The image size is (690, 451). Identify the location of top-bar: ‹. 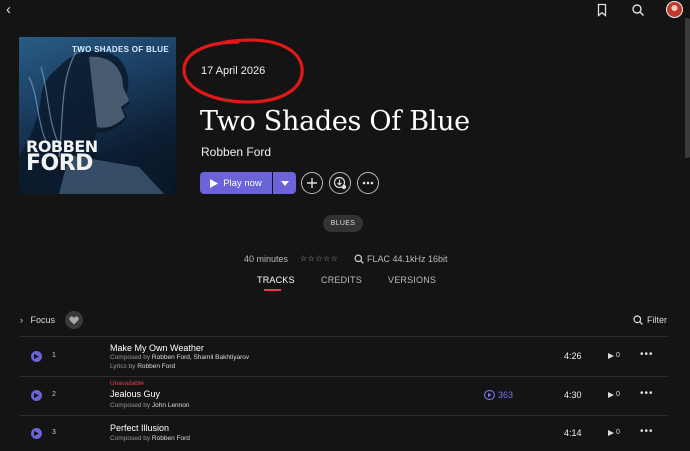
(345, 10).